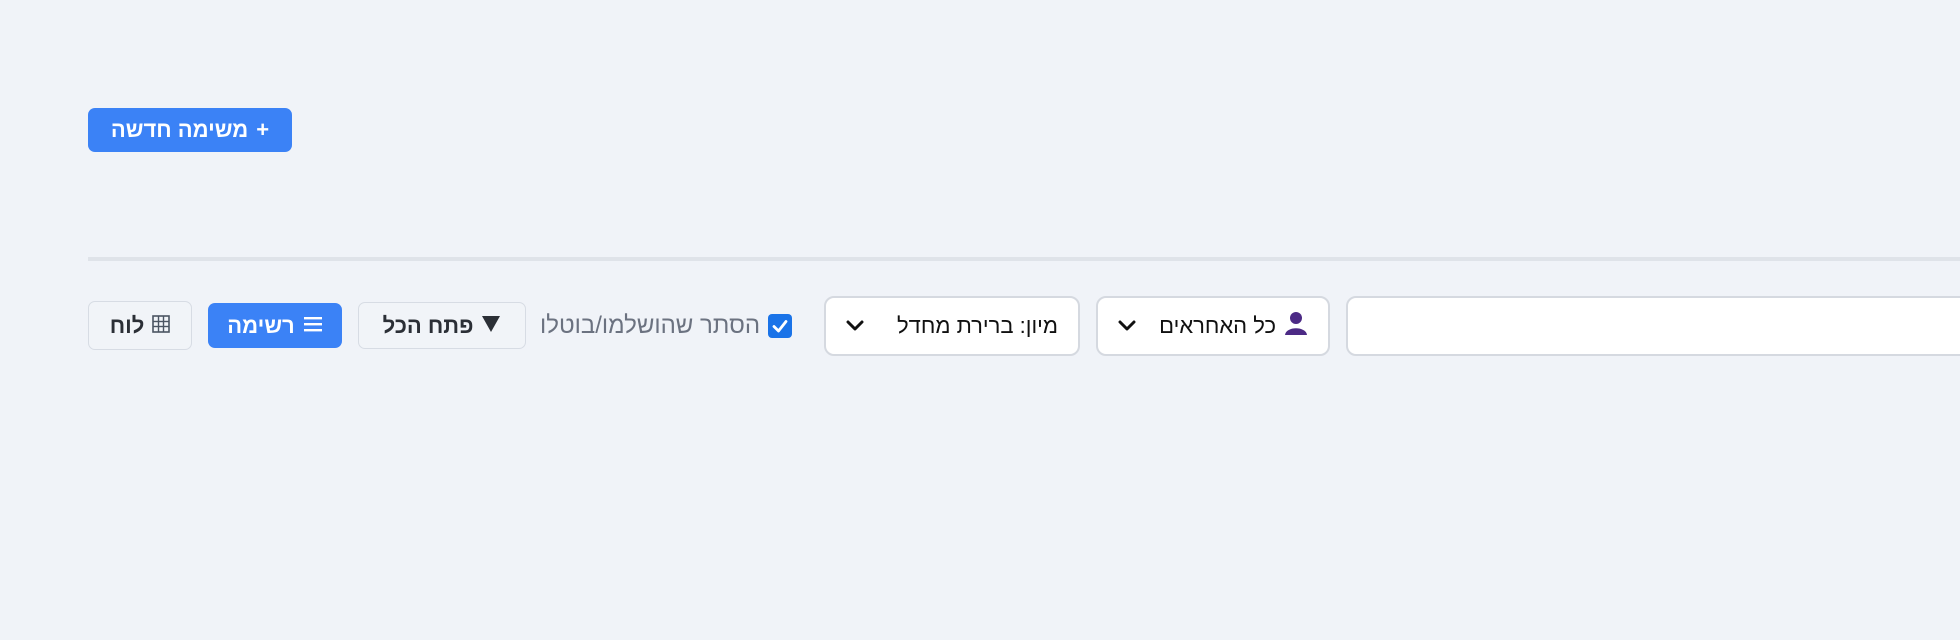 This screenshot has height=640, width=1960. Describe the element at coordinates (179, 129) in the screenshot. I see `new-task-label: משימה חדשה` at that location.